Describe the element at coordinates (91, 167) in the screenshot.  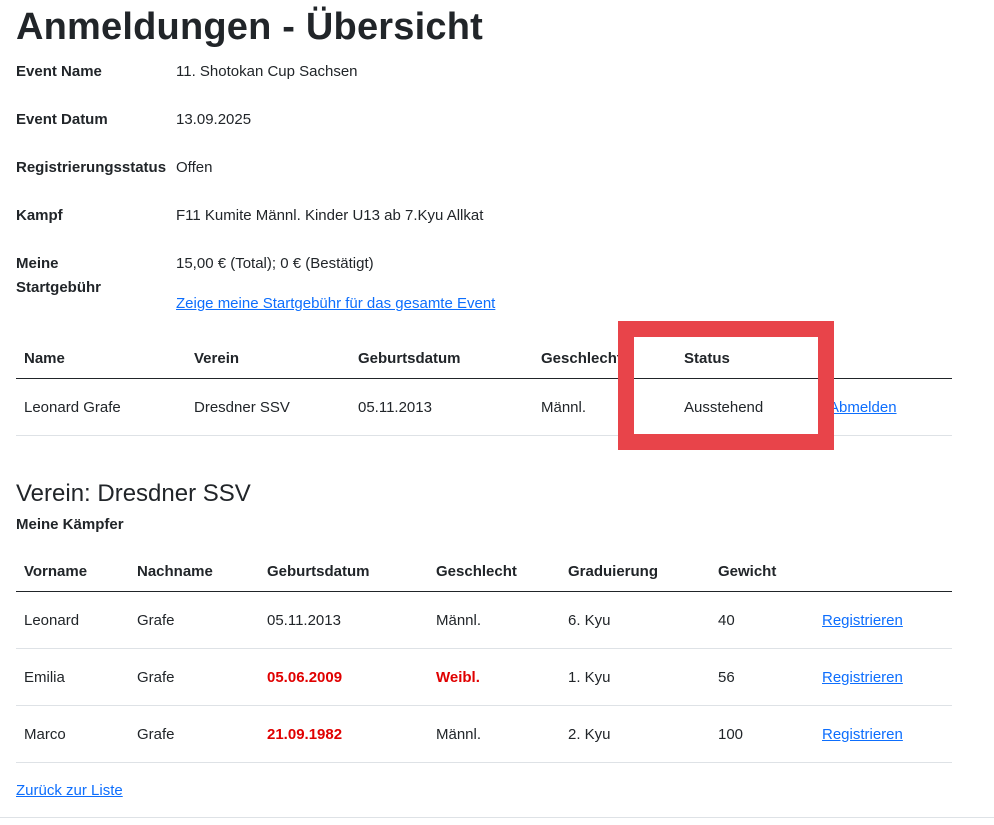
I see `registration-status-label: Registrierungsstatus` at that location.